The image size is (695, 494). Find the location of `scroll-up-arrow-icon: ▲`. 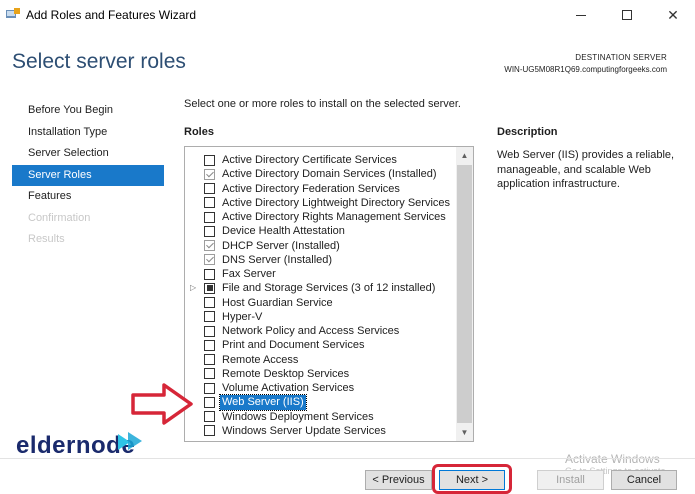

scroll-up-arrow-icon: ▲ is located at coordinates (464, 155).